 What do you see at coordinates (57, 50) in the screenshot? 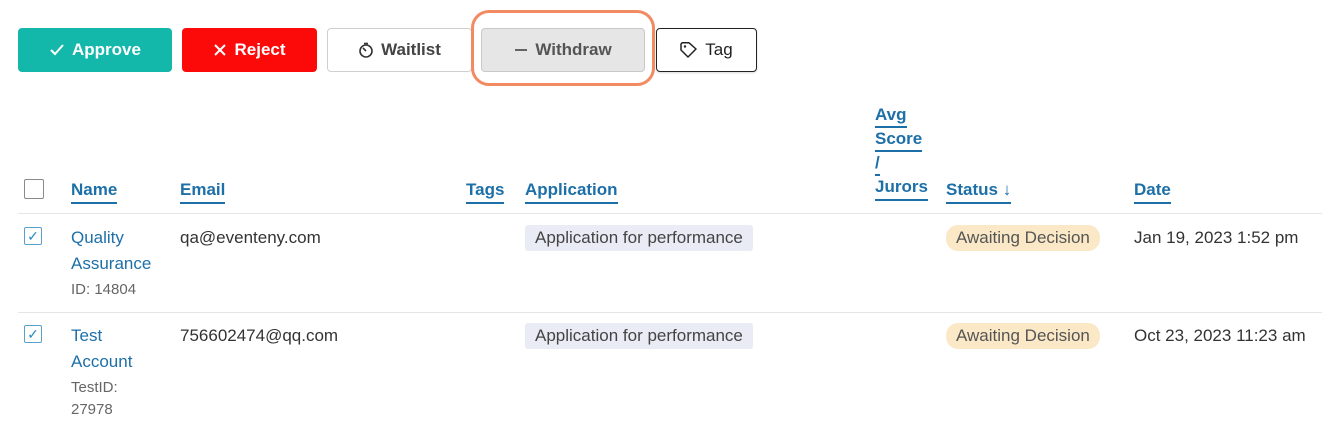
I see `check-icon` at bounding box center [57, 50].